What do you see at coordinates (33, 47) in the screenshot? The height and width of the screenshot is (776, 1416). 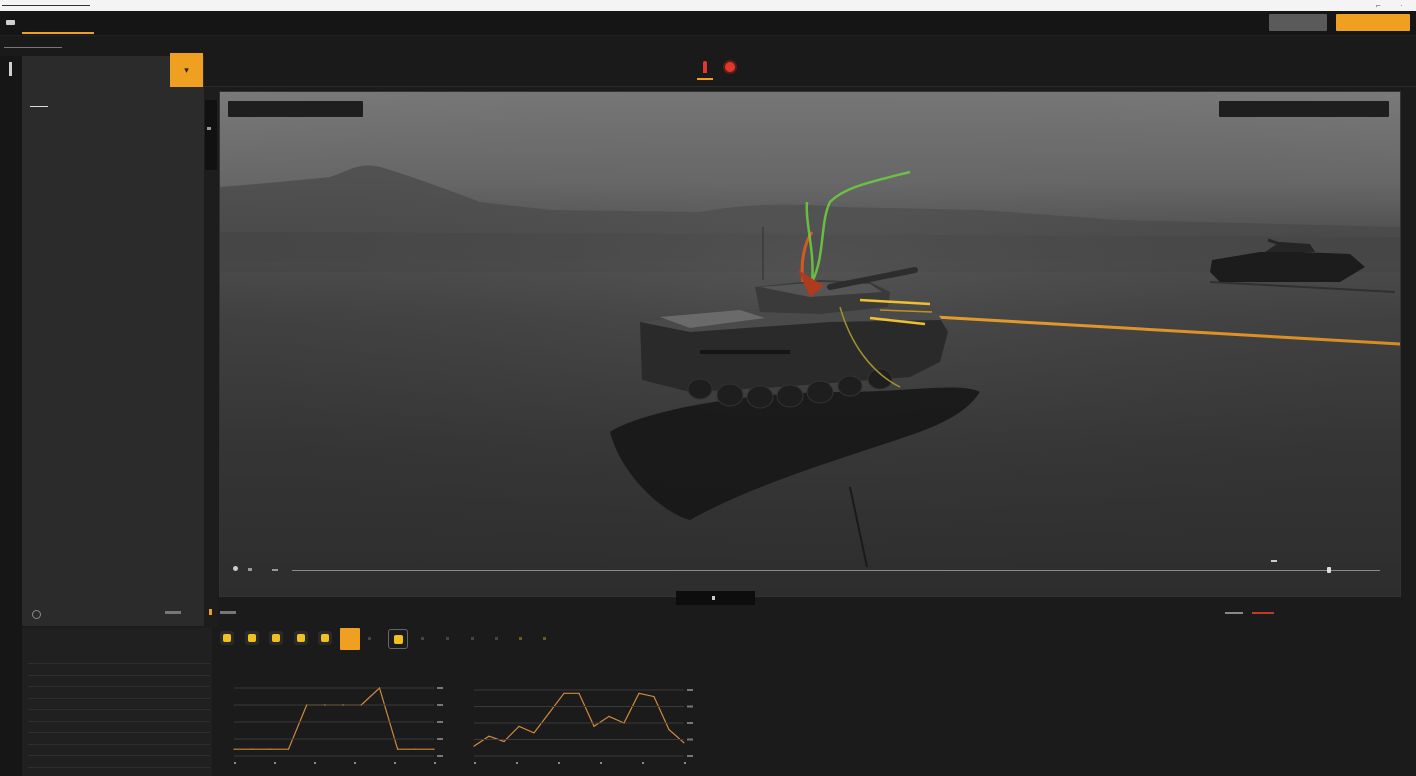 I see `breadcrumb-underline` at bounding box center [33, 47].